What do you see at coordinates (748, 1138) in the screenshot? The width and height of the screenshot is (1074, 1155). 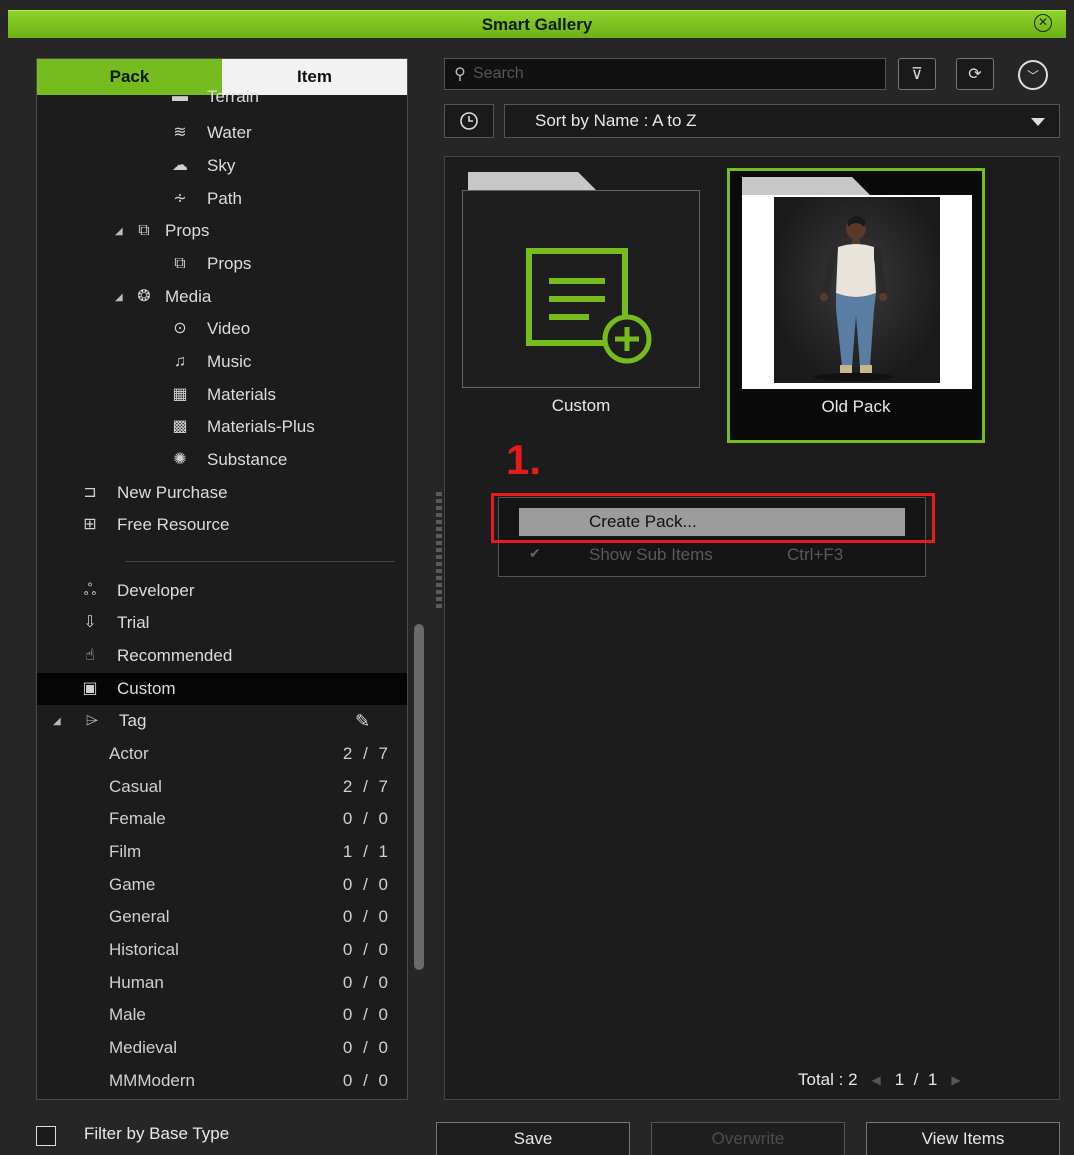 I see `overwrite-button: Overwrite` at bounding box center [748, 1138].